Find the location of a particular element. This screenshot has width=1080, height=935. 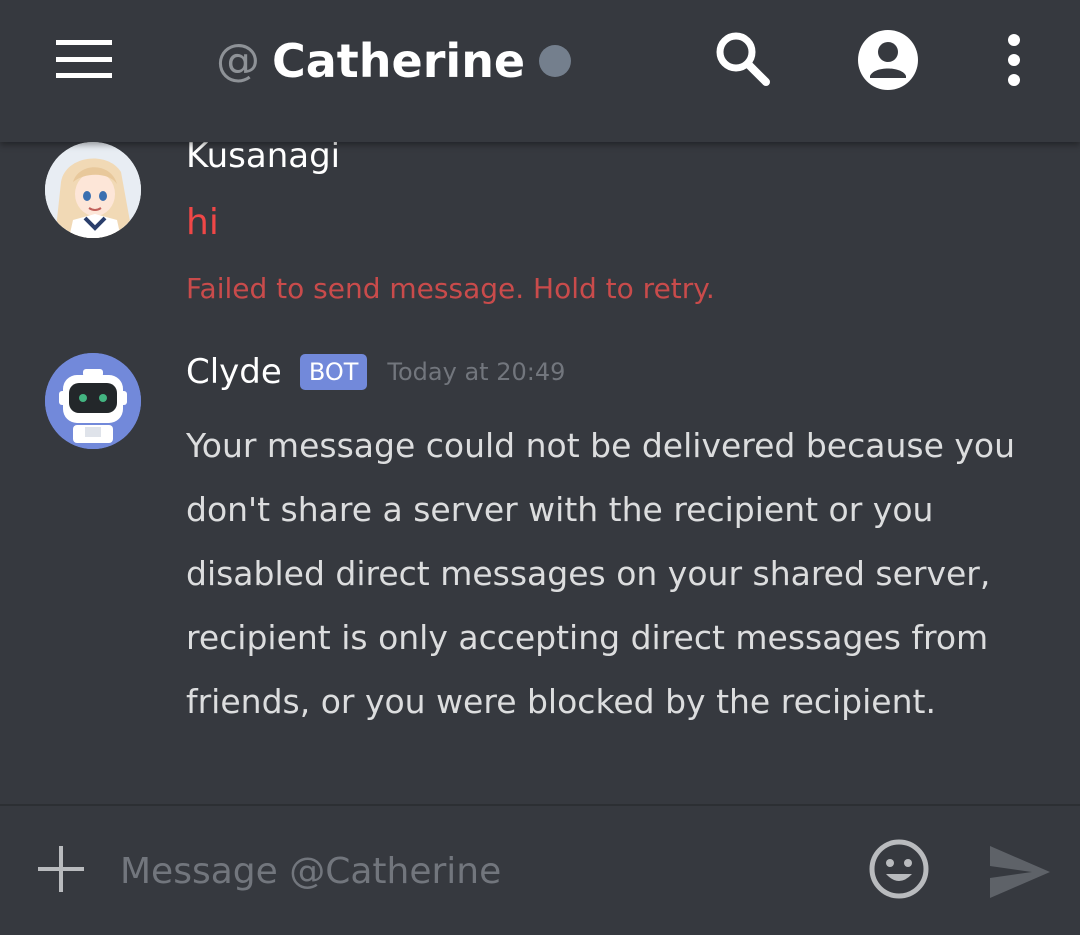

emoji-smile-icon is located at coordinates (899, 869).